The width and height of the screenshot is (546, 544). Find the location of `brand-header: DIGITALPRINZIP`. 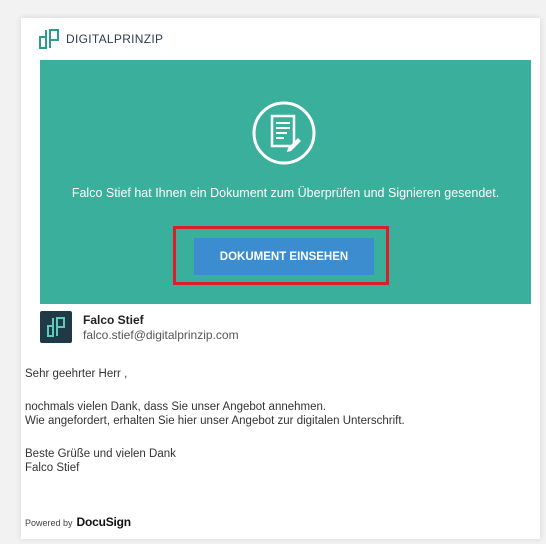

brand-header: DIGITALPRINZIP is located at coordinates (100, 39).